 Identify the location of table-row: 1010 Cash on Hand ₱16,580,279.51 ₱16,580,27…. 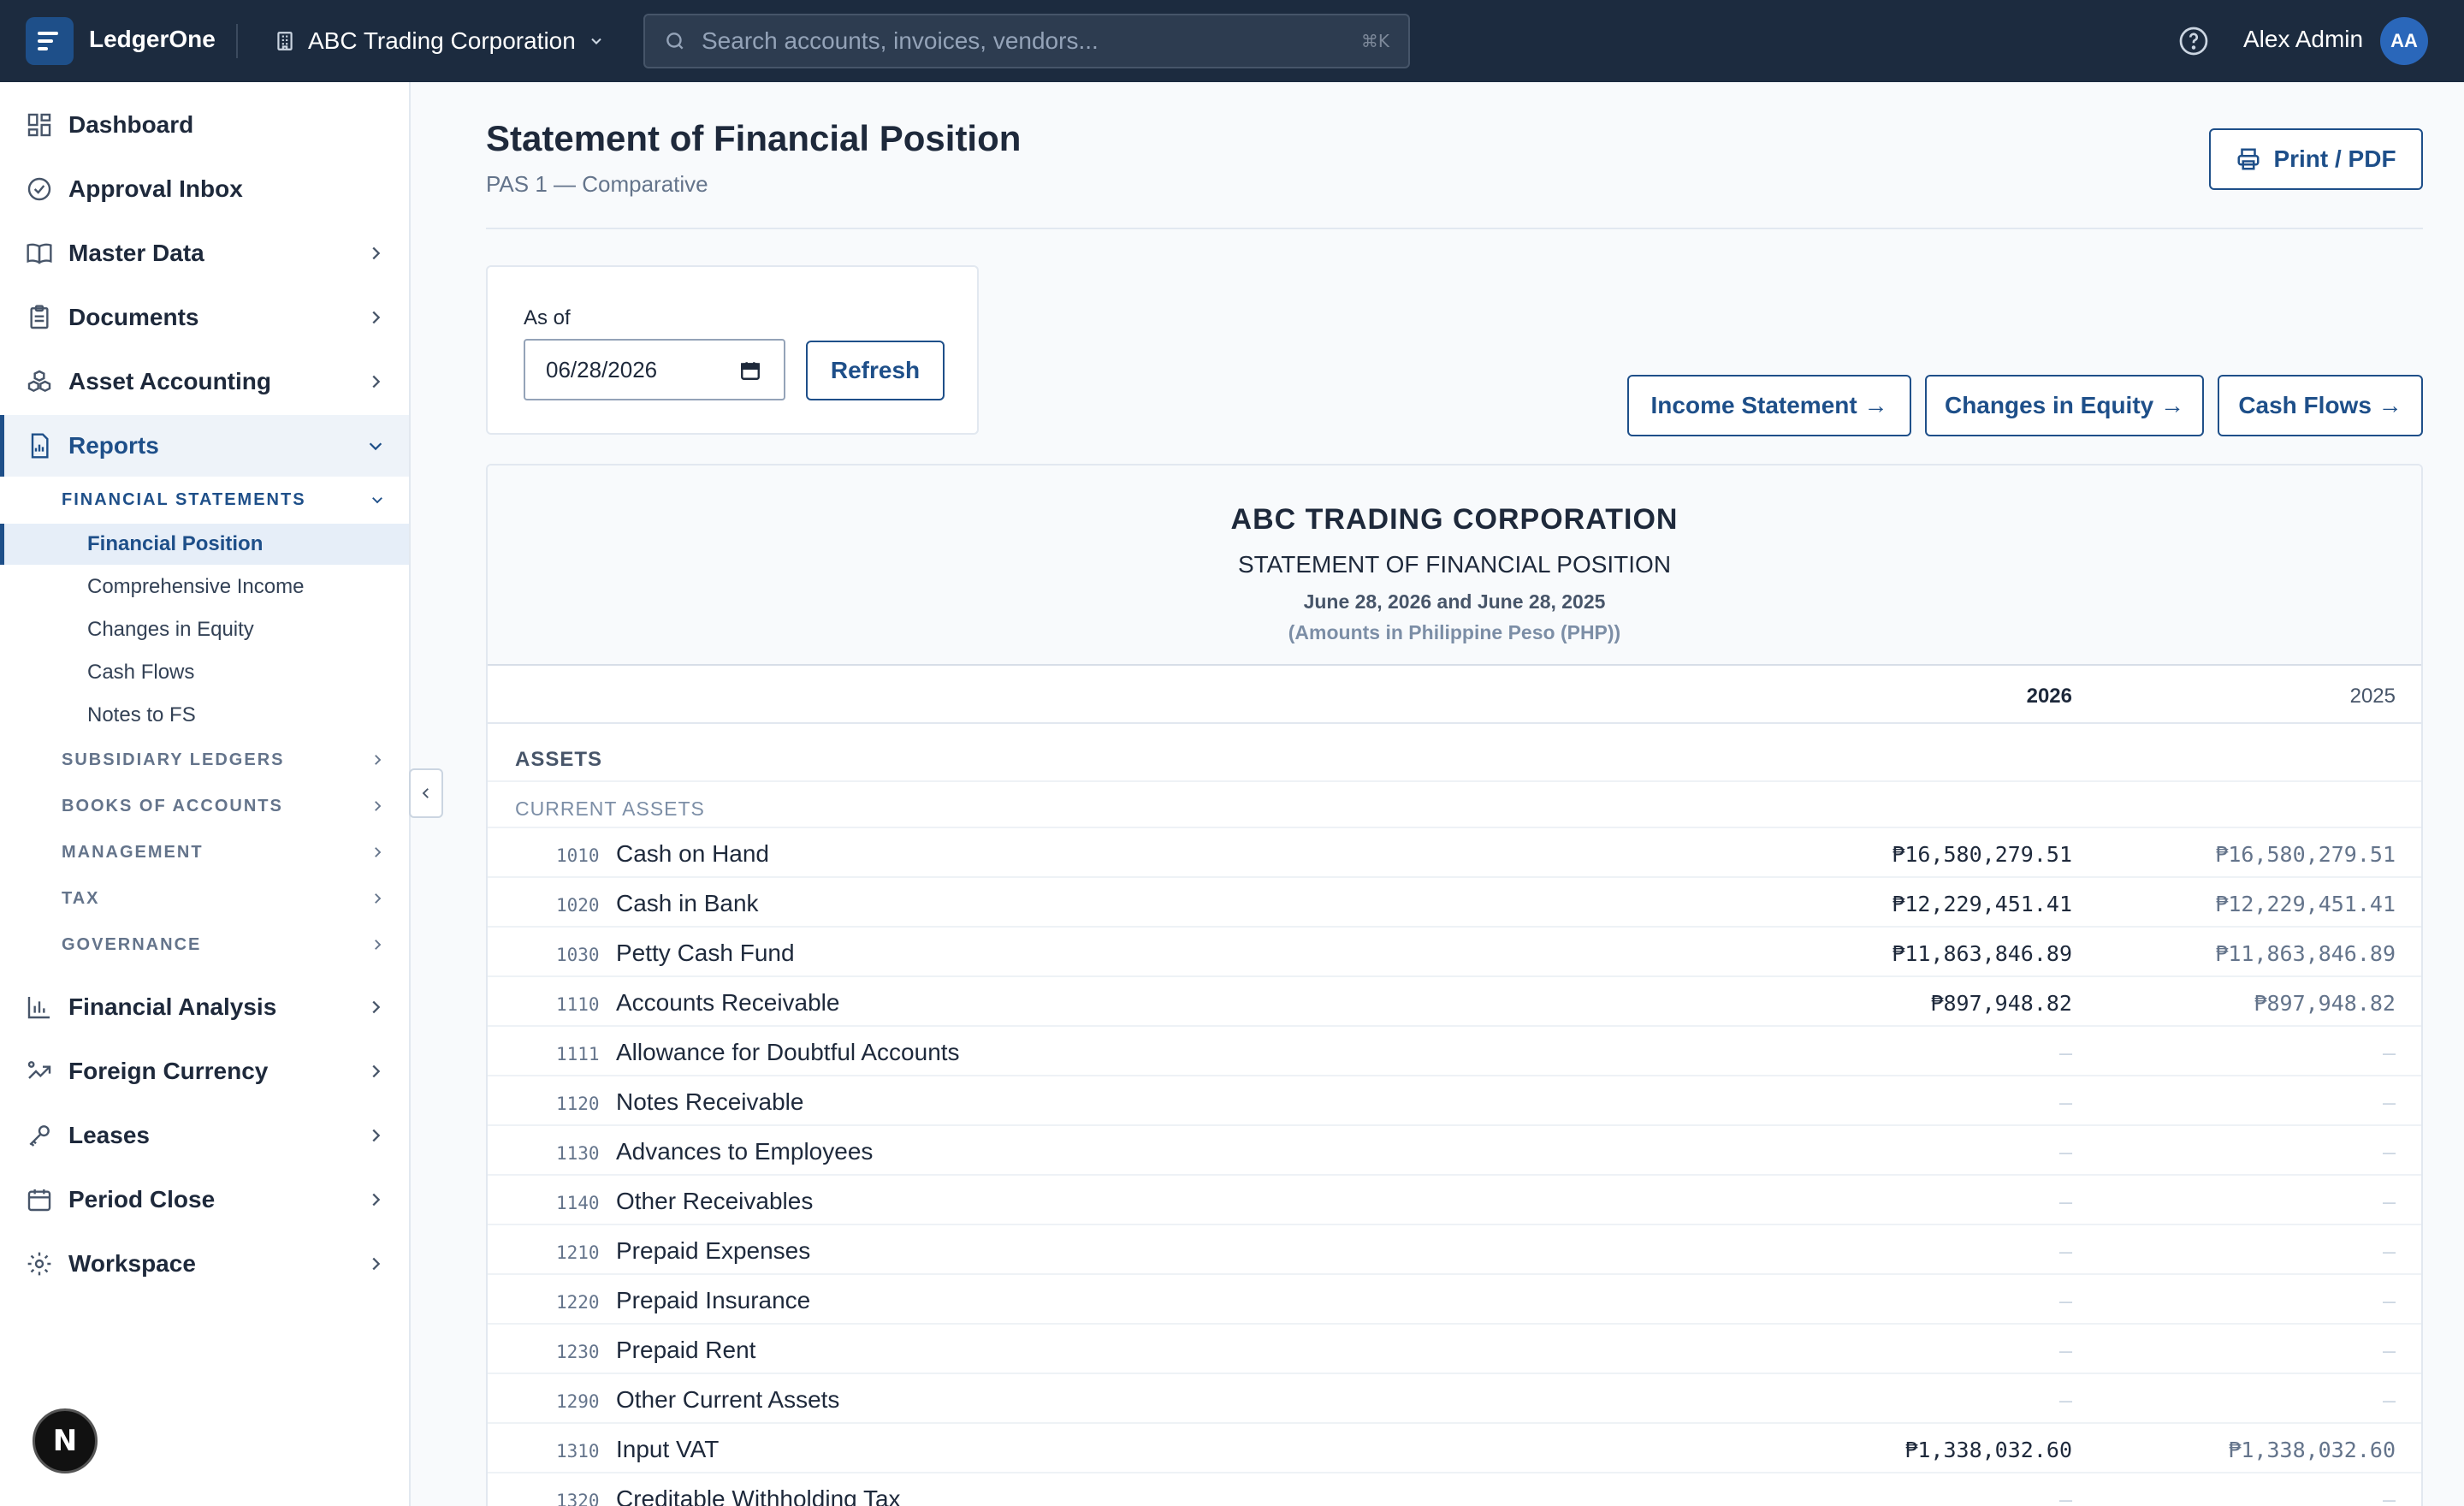
(1454, 853).